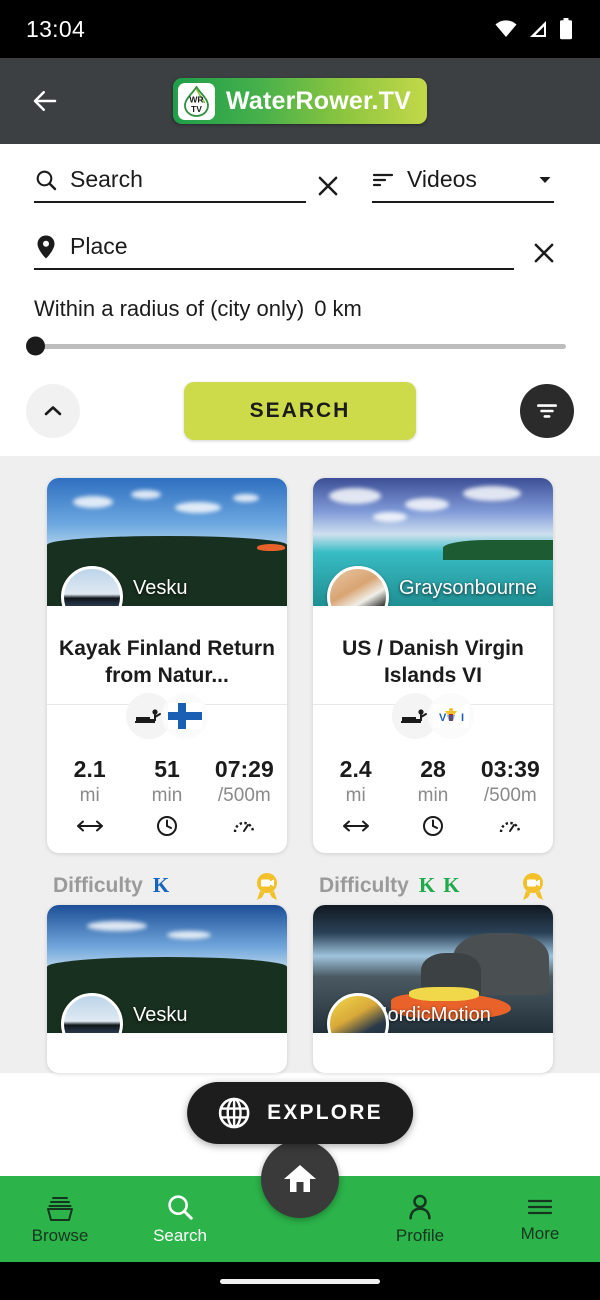 This screenshot has width=600, height=1300. I want to click on stat-duration: 51 min, so click(166, 796).